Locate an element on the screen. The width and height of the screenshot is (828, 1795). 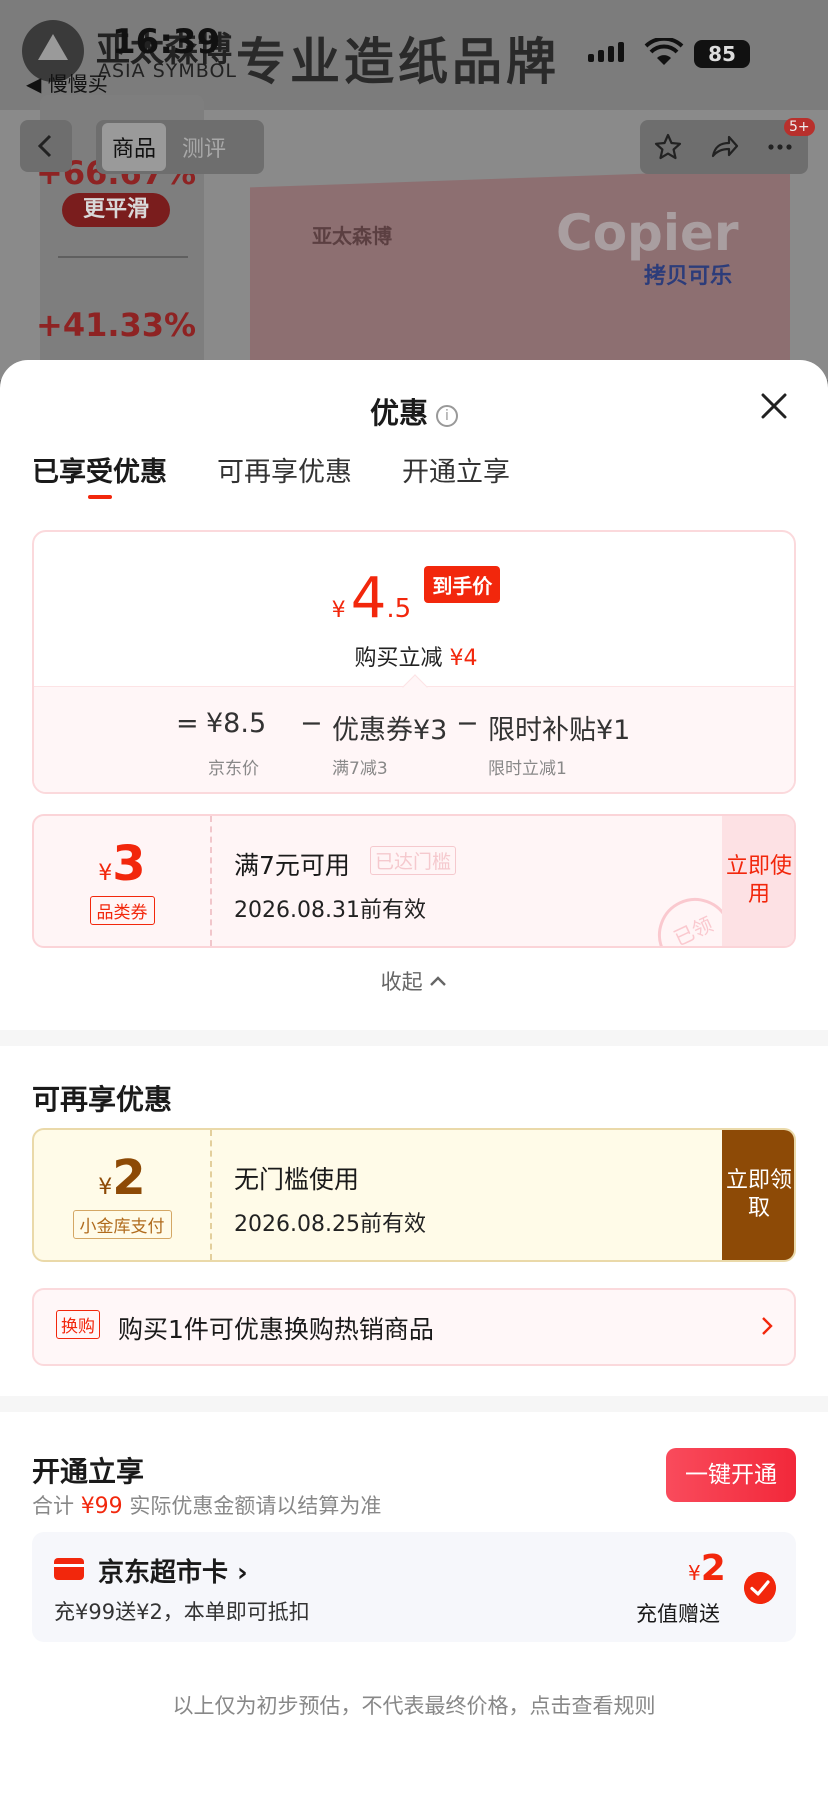
battery-icon: 85 is located at coordinates (722, 54).